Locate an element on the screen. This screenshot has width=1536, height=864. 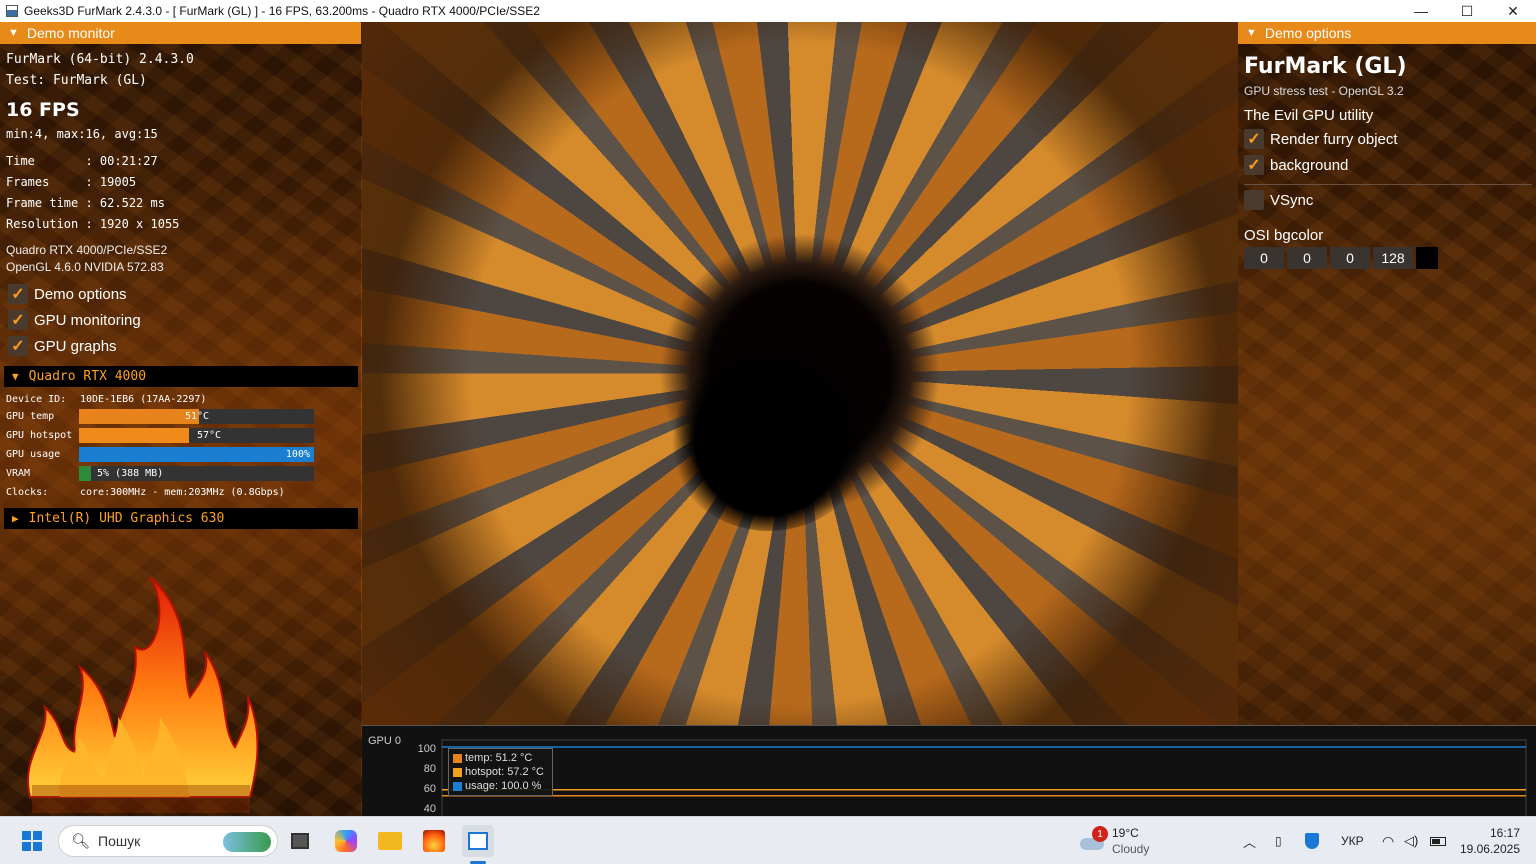
copilot-button is located at coordinates (346, 841).